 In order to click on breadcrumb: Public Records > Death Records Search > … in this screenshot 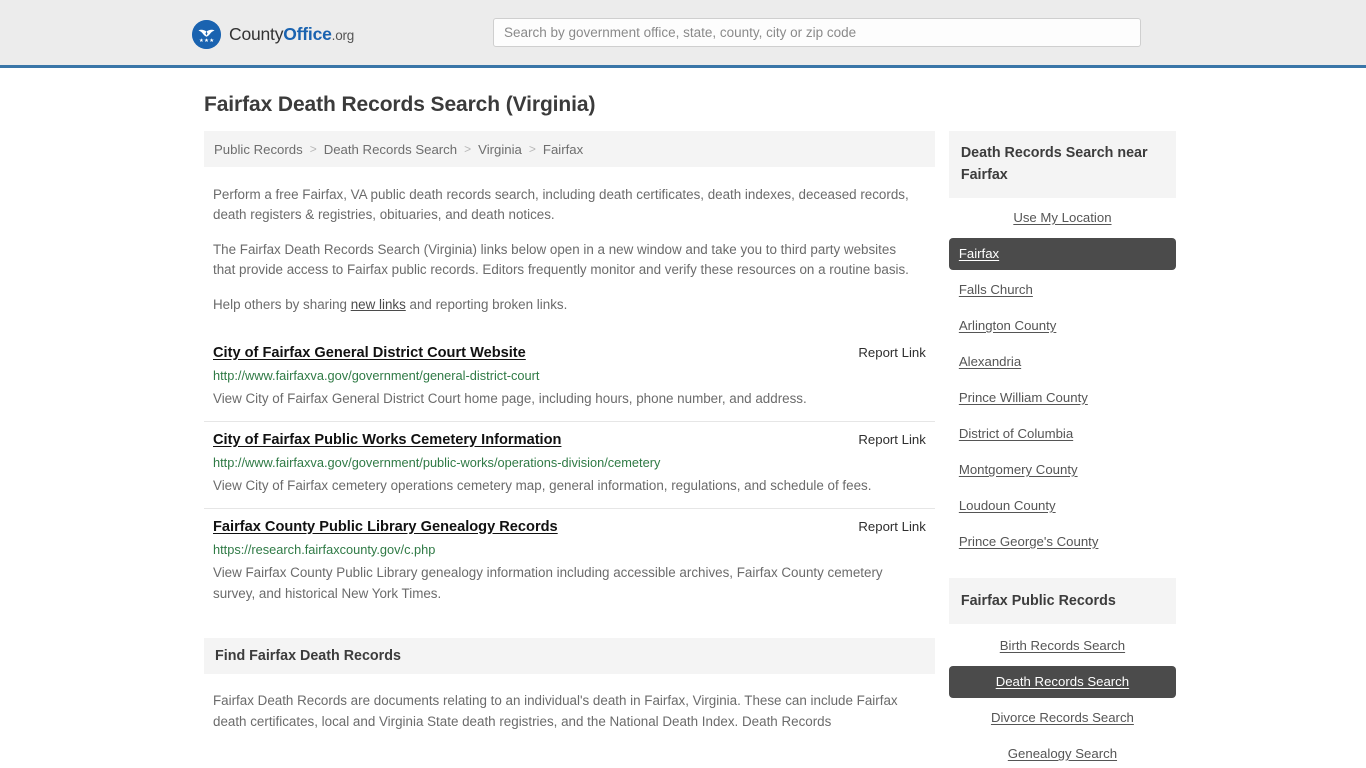, I will do `click(569, 149)`.